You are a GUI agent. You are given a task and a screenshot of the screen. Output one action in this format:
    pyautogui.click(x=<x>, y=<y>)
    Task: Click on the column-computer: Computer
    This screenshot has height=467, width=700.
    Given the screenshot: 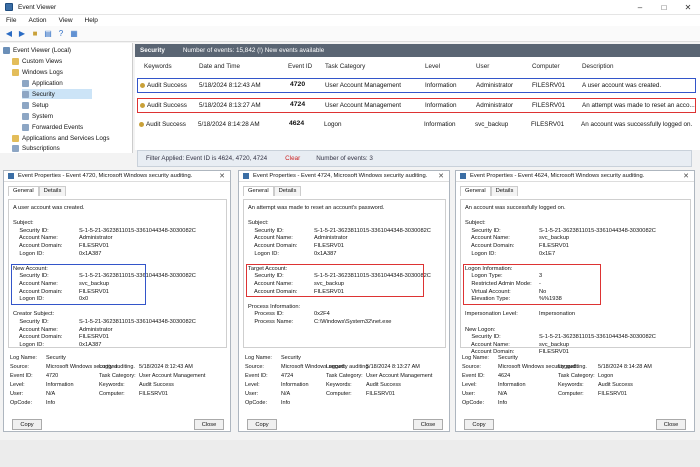 What is the action you would take?
    pyautogui.click(x=546, y=66)
    